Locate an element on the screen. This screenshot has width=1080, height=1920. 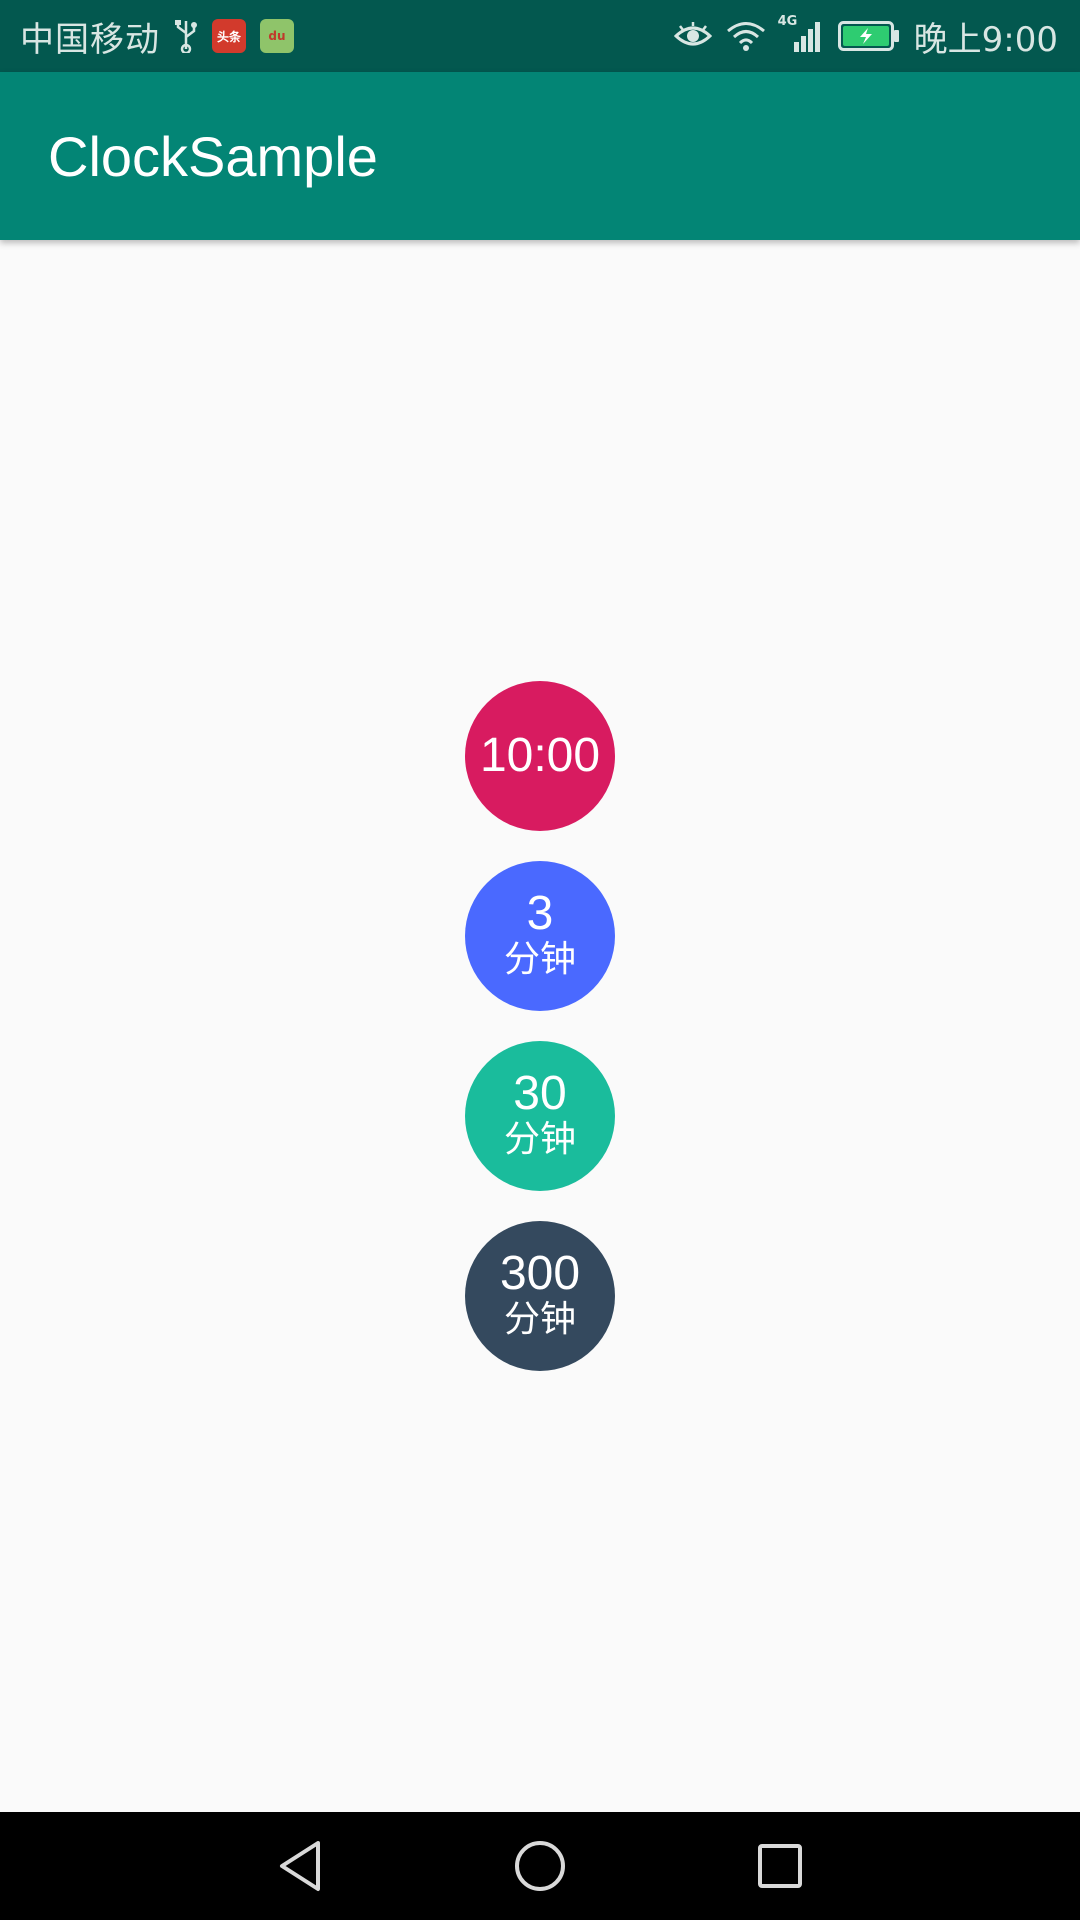
toutiao-news-icon: 头条 is located at coordinates (229, 36).